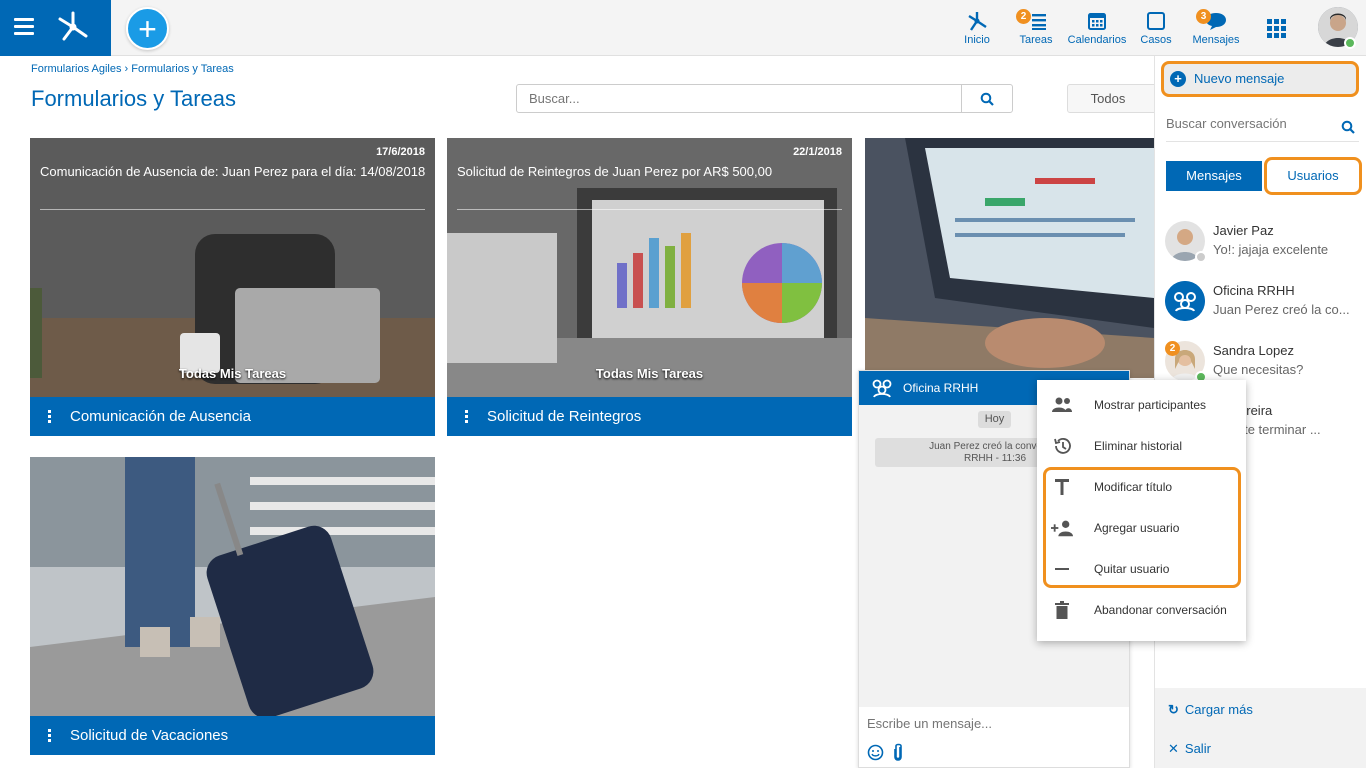  I want to click on unread-badge: 2, so click(1172, 348).